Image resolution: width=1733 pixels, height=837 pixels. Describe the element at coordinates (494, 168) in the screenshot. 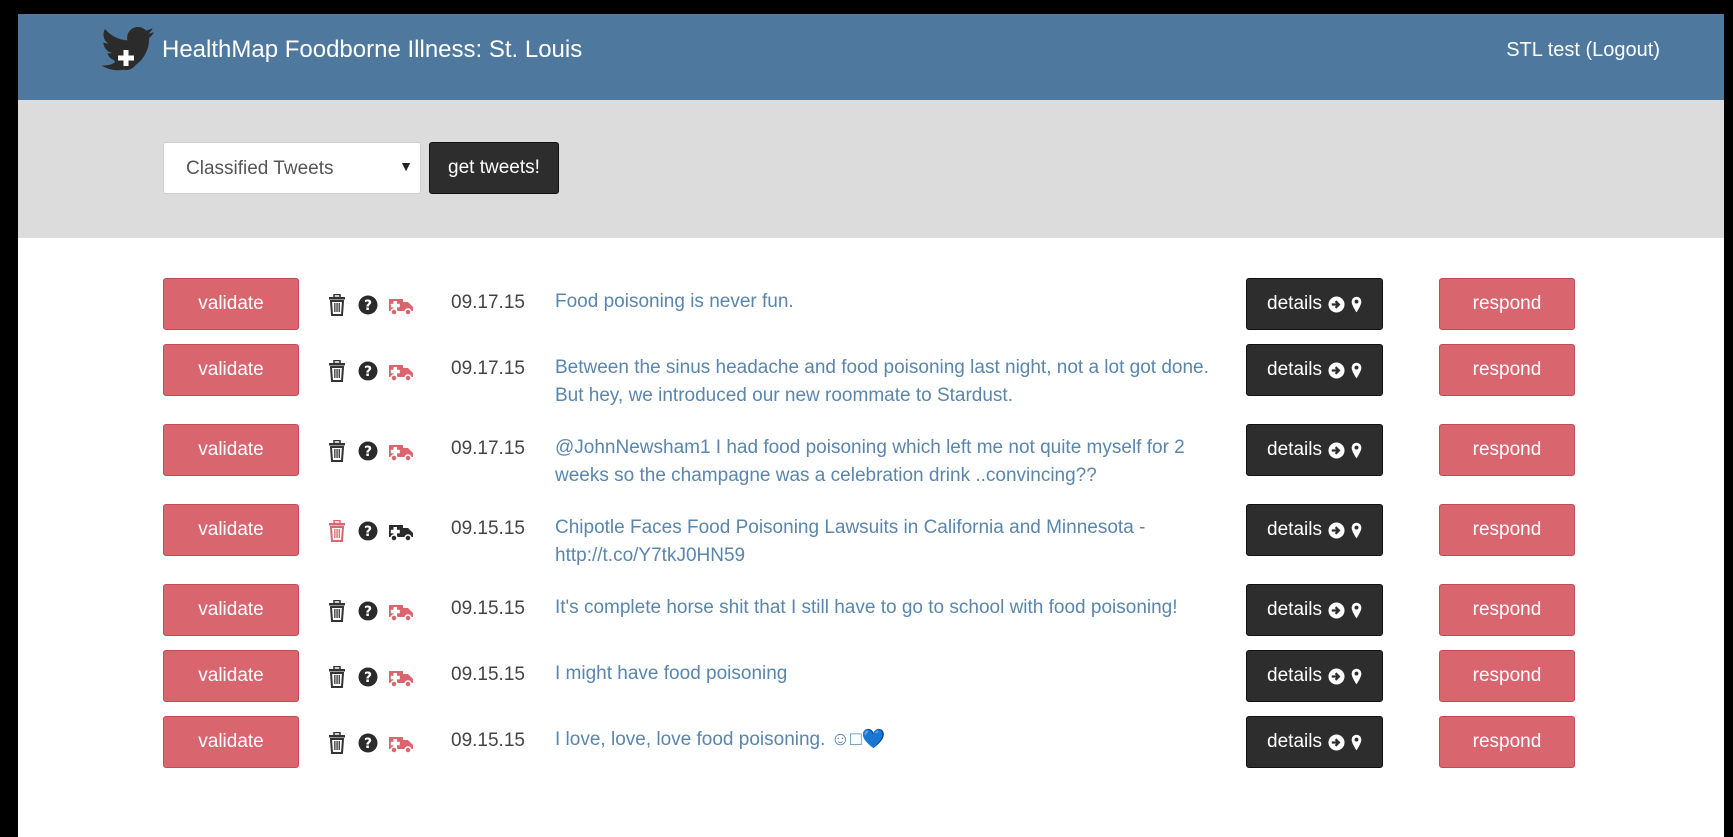

I see `get-tweets-button: get tweets!` at that location.